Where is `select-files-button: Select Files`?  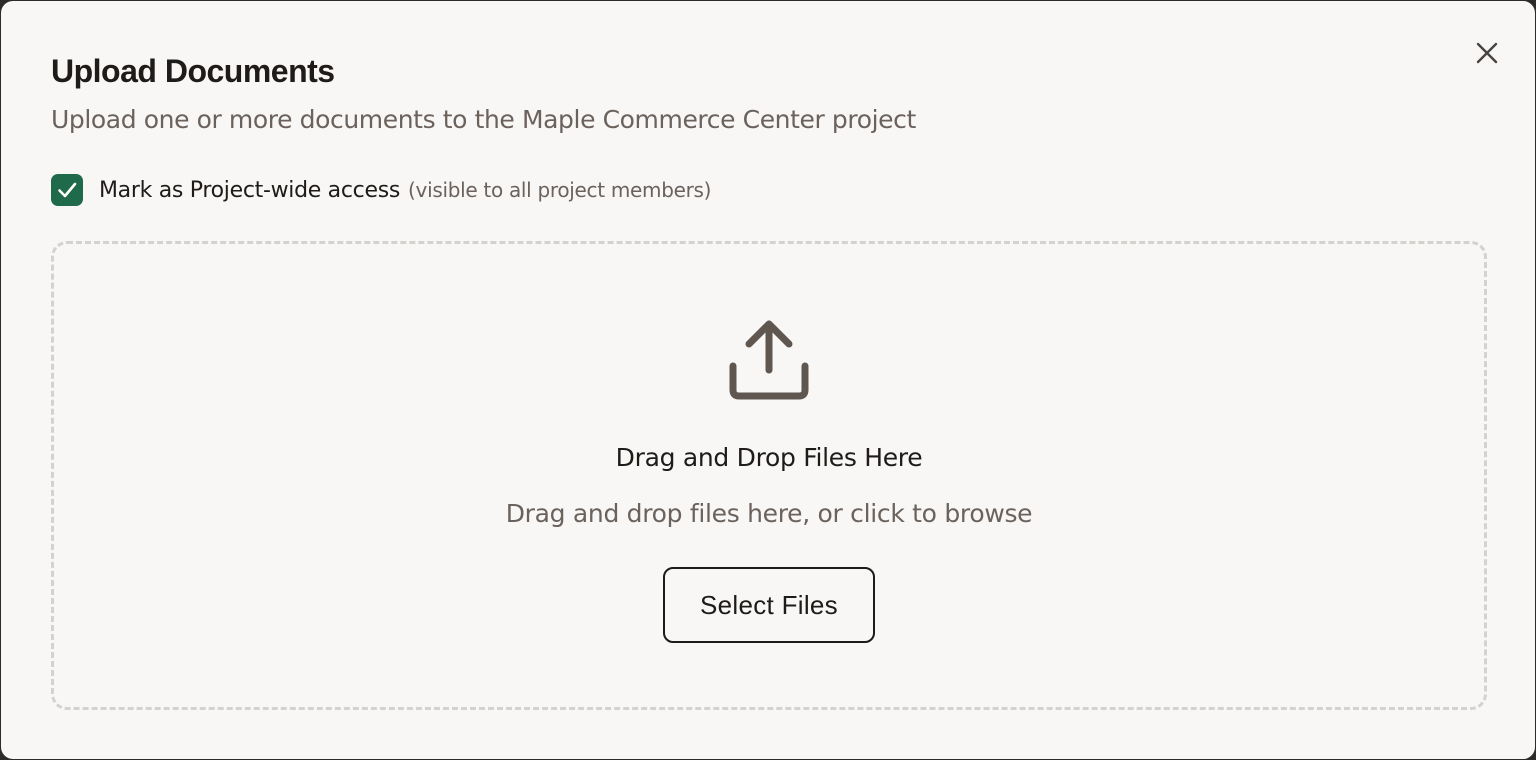 select-files-button: Select Files is located at coordinates (769, 605).